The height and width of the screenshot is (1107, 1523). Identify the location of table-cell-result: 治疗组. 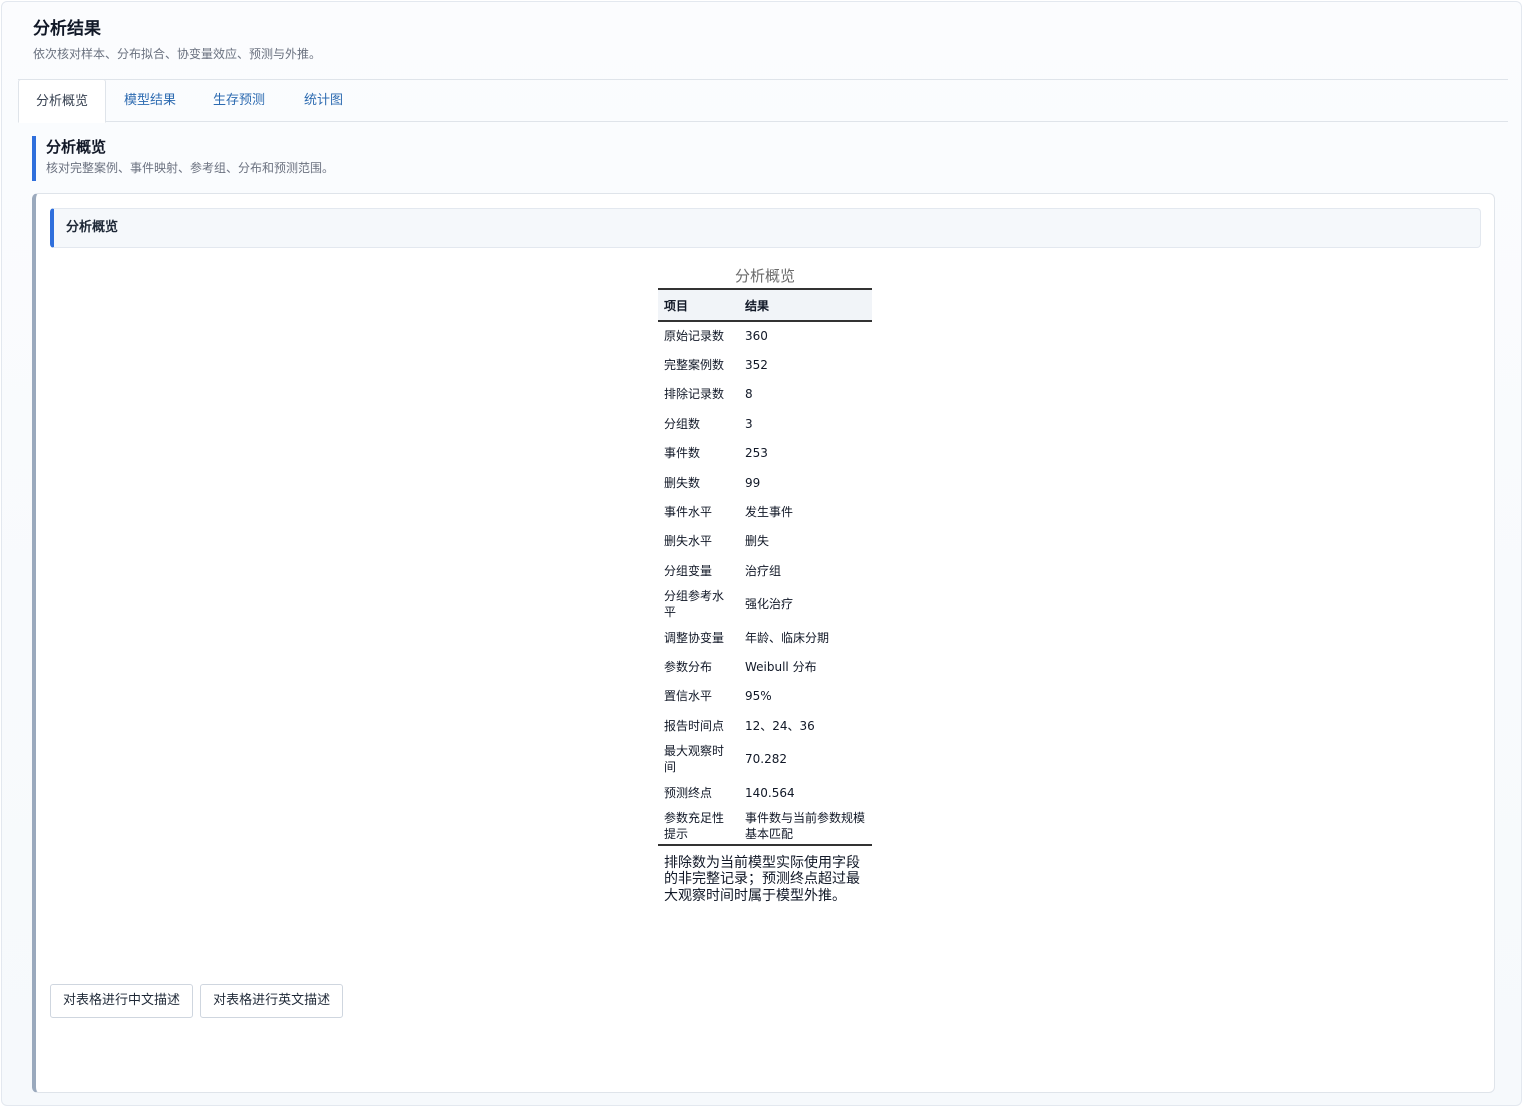
(763, 570).